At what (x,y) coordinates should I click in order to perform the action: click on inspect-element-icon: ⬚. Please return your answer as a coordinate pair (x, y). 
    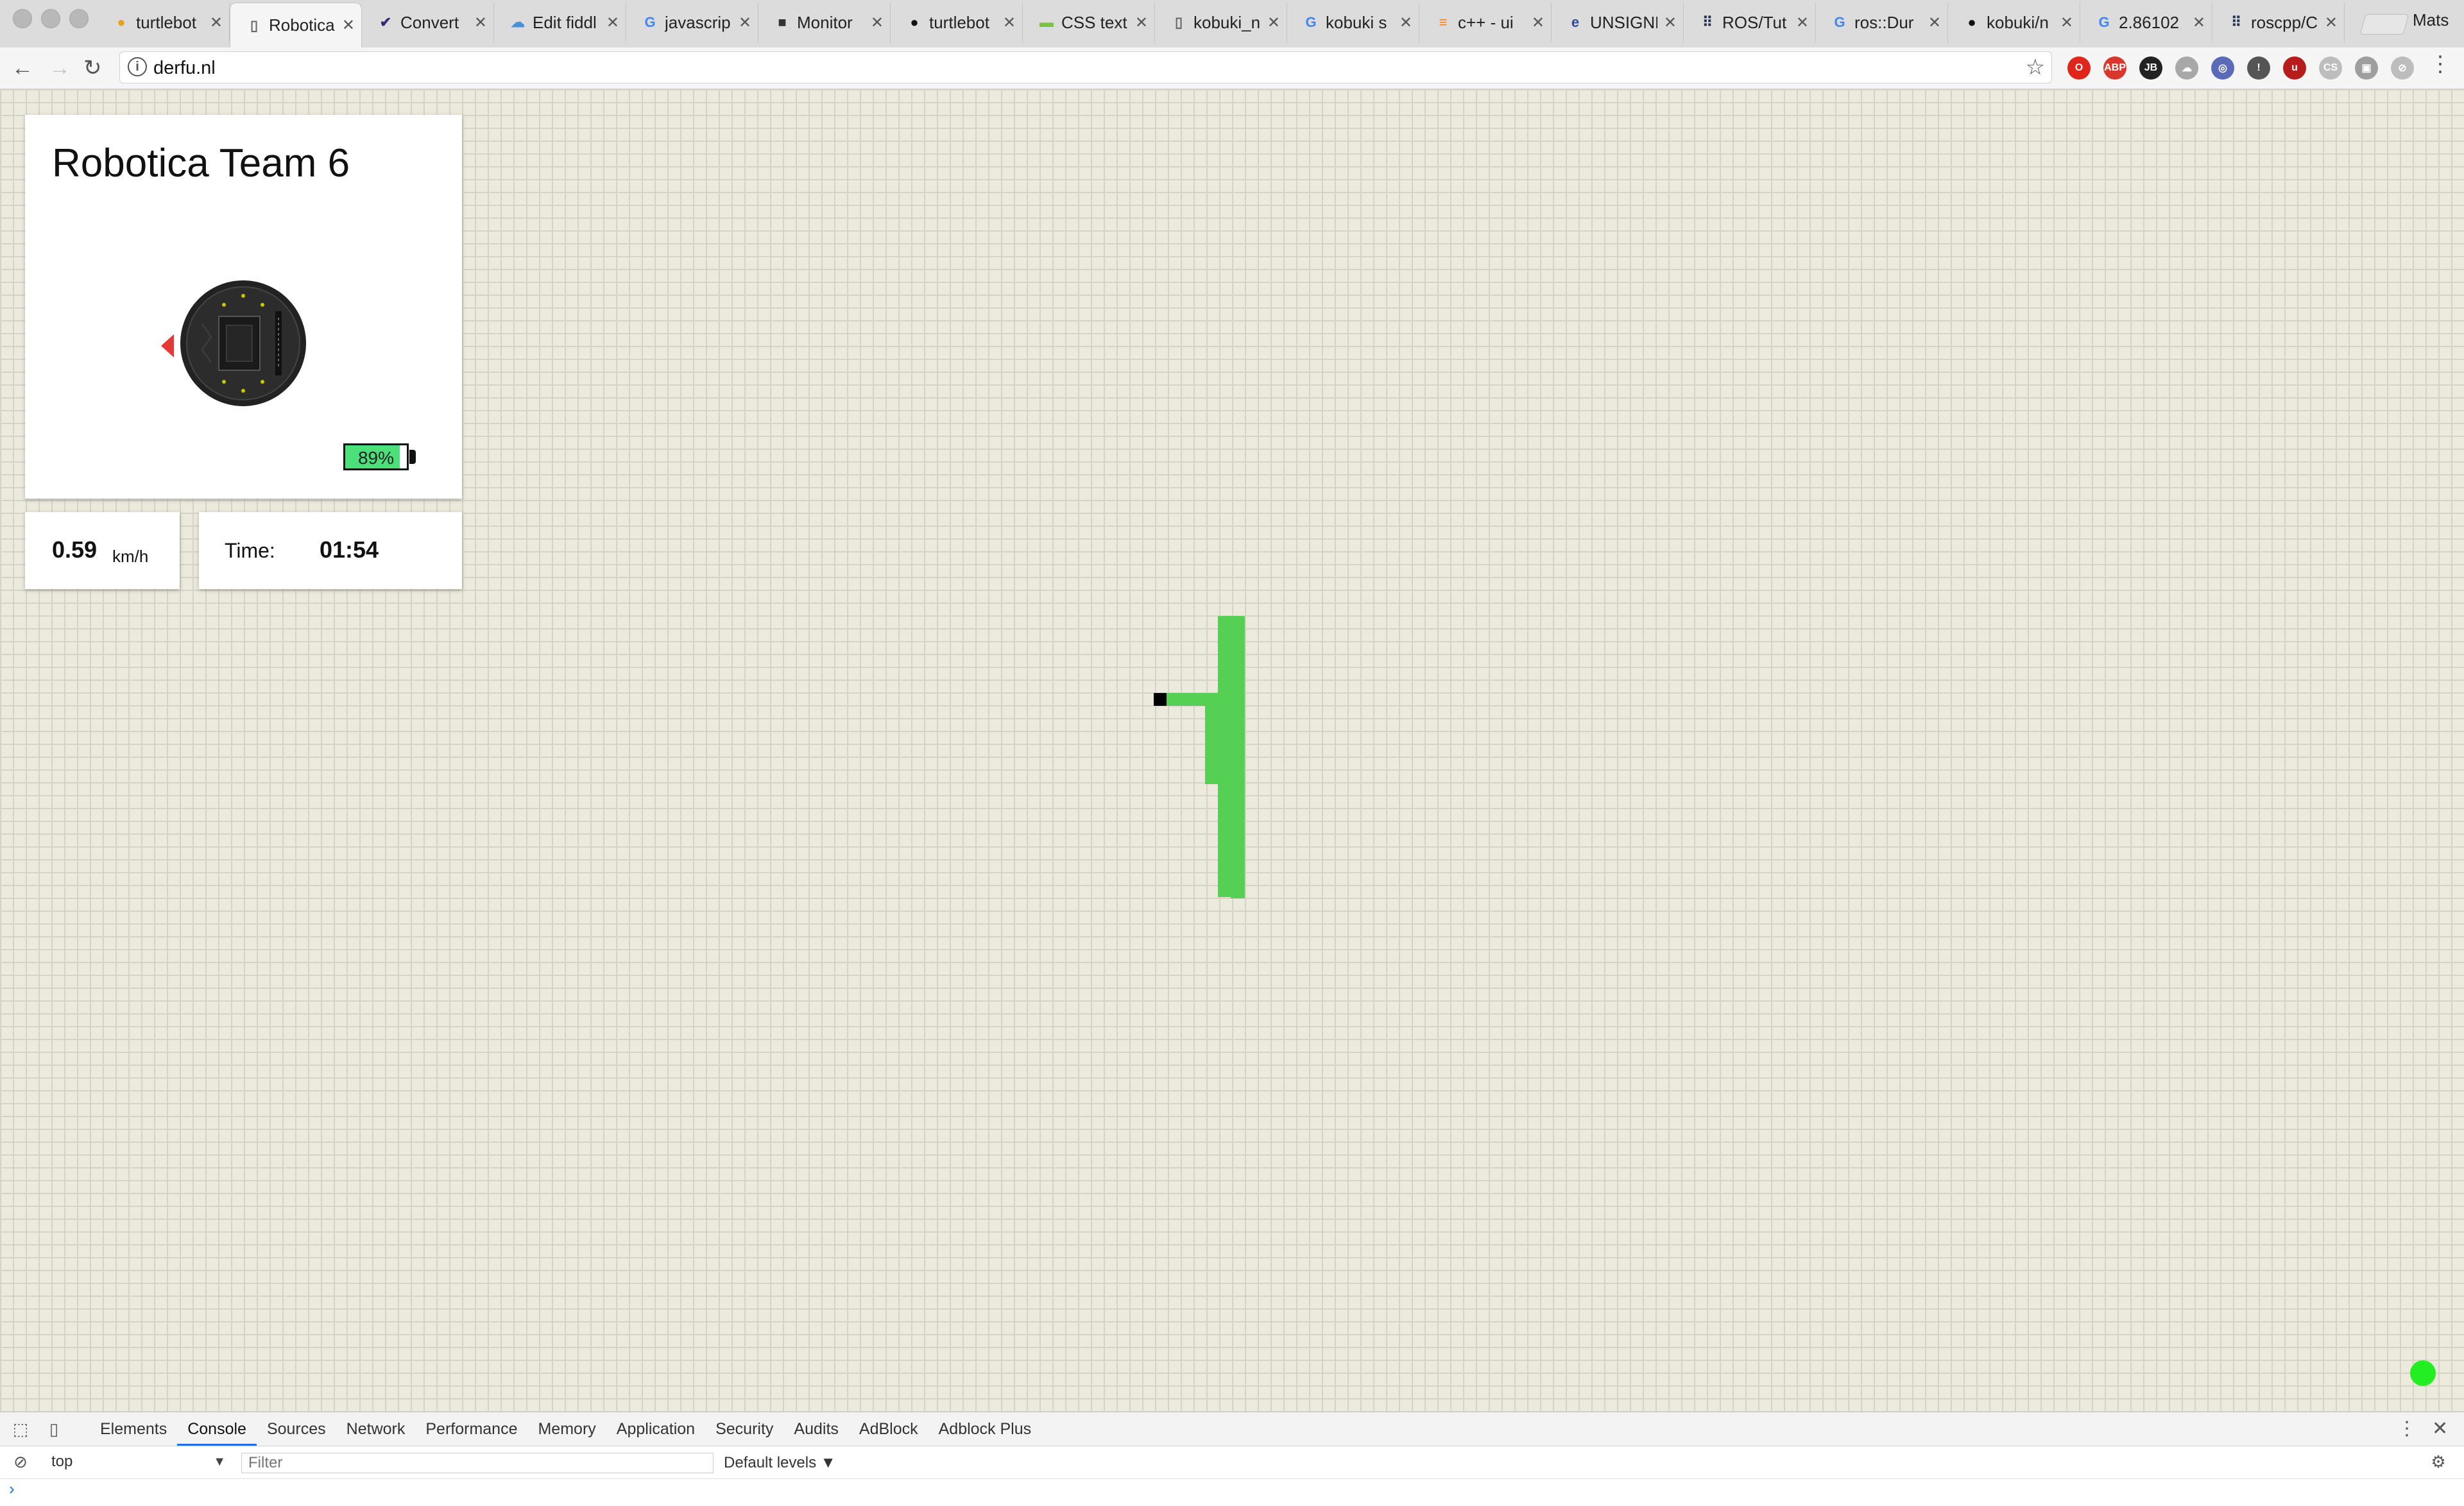
    Looking at the image, I should click on (21, 1429).